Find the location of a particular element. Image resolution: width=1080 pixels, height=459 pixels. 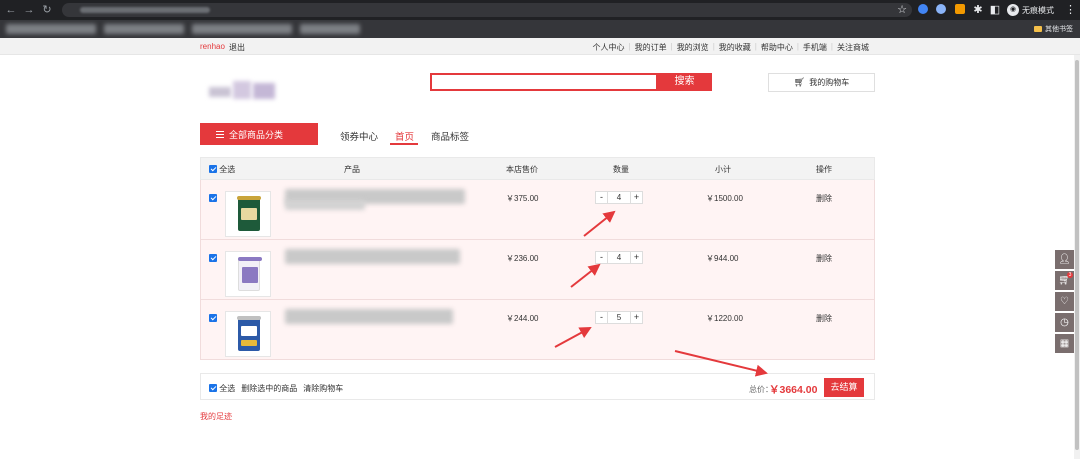

nav-coupons: 领券中心 is located at coordinates (359, 136).